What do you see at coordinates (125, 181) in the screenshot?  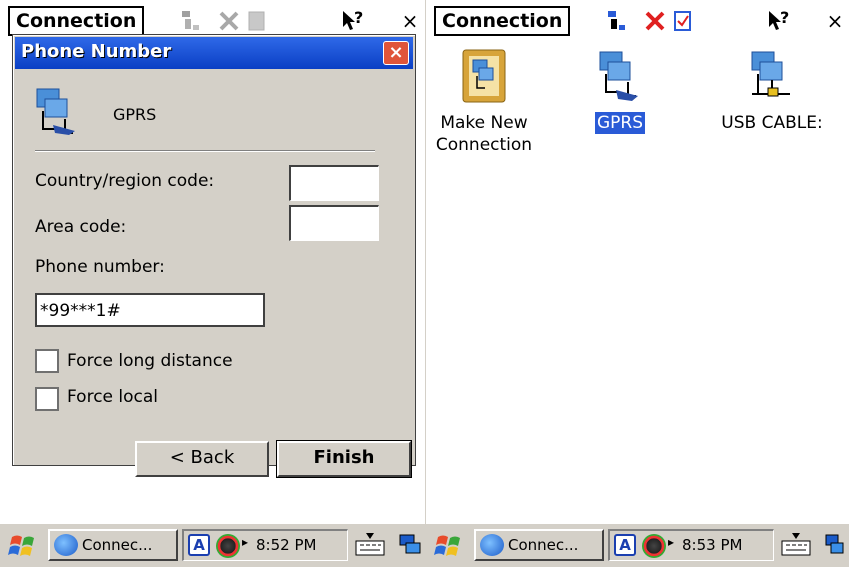 I see `country-region-code-label: Country/region code:` at bounding box center [125, 181].